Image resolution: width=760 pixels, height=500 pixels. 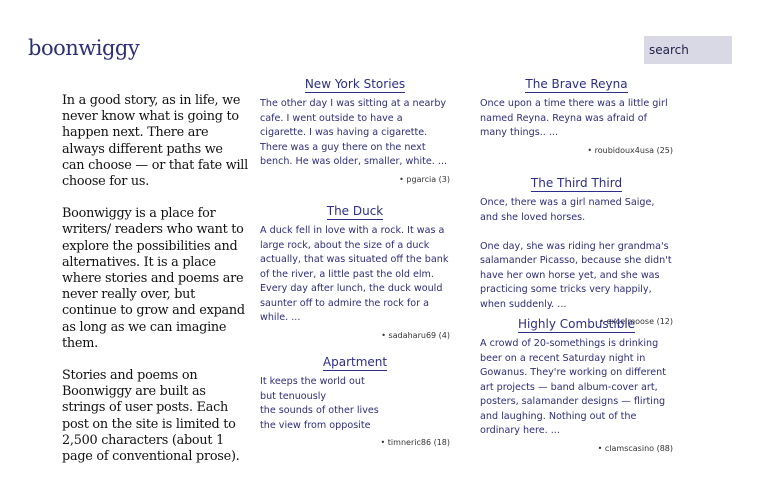 I want to click on story-title-link: The Duck, so click(x=355, y=212).